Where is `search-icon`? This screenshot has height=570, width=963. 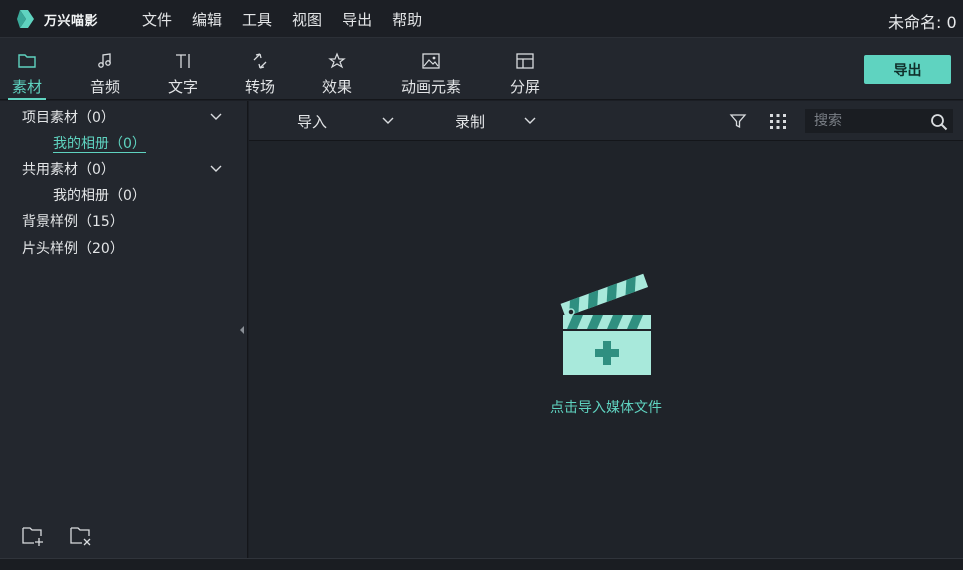 search-icon is located at coordinates (939, 122).